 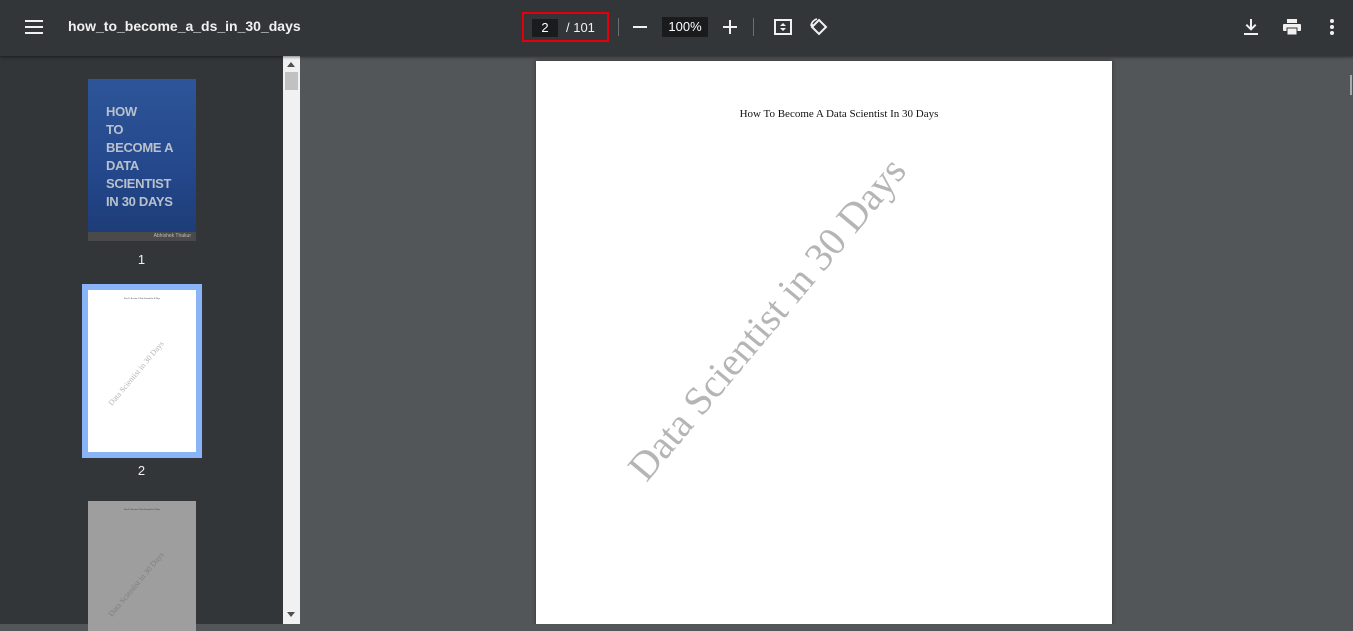 What do you see at coordinates (291, 614) in the screenshot?
I see `scroll-down-arrow-icon` at bounding box center [291, 614].